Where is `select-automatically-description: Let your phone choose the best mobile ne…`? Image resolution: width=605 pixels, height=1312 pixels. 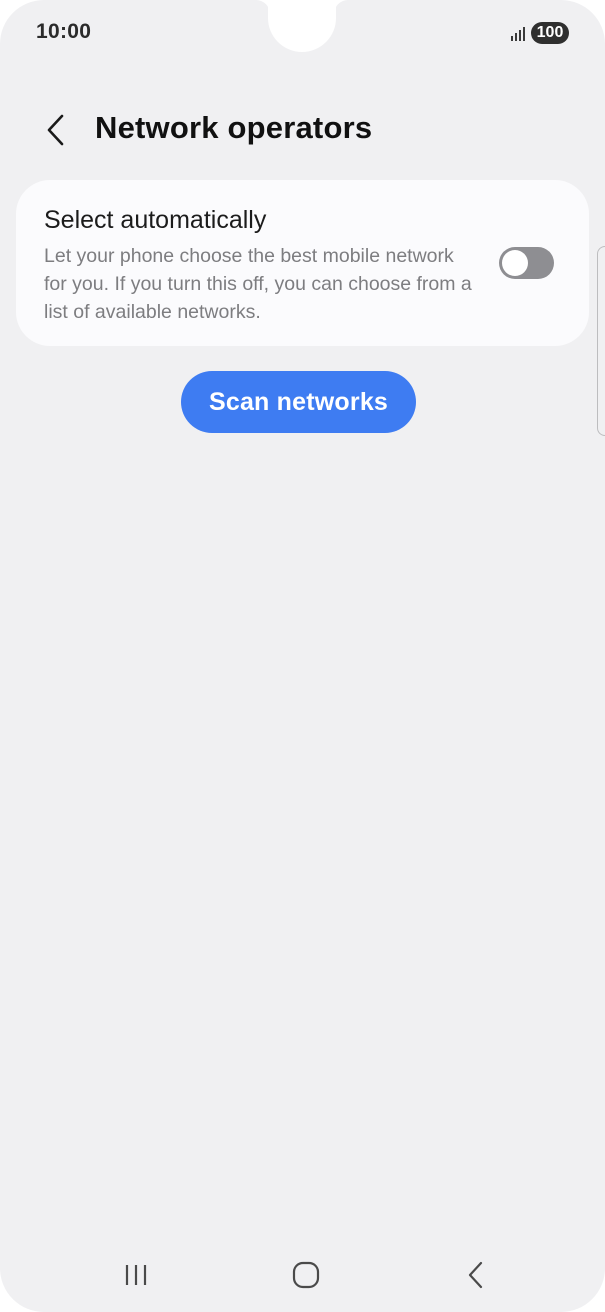
select-automatically-description: Let your phone choose the best mobile ne… is located at coordinates (258, 284).